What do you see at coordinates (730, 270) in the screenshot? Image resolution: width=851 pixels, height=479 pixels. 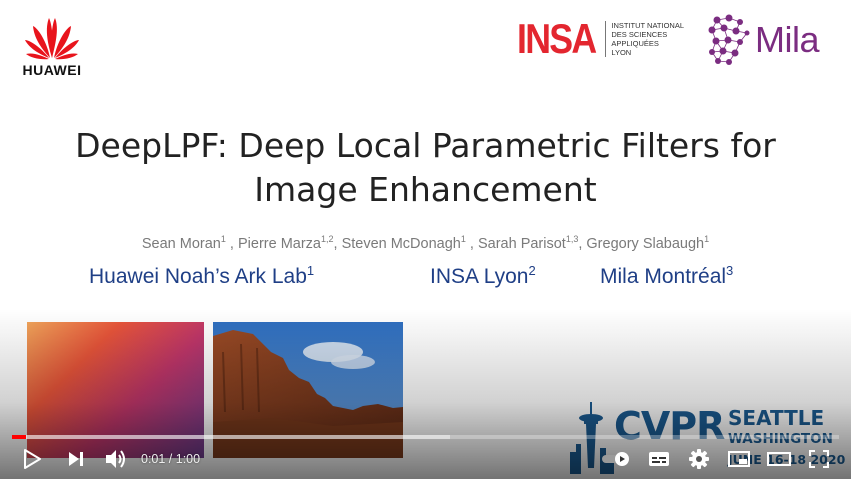 I see `affiliation-sup: 3` at bounding box center [730, 270].